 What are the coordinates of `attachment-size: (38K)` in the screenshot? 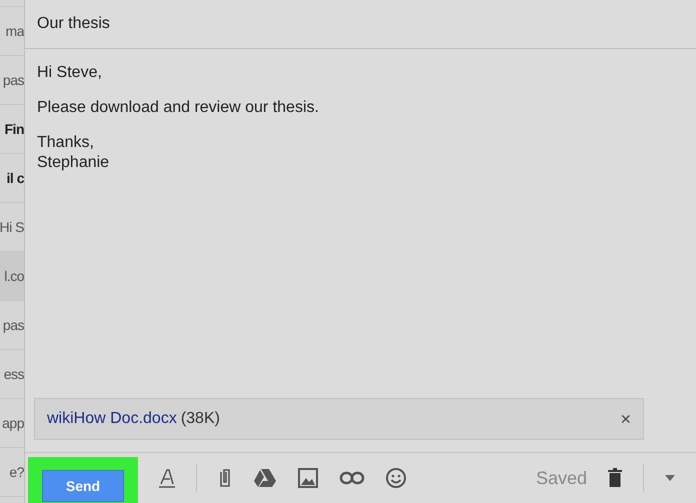 It's located at (200, 419).